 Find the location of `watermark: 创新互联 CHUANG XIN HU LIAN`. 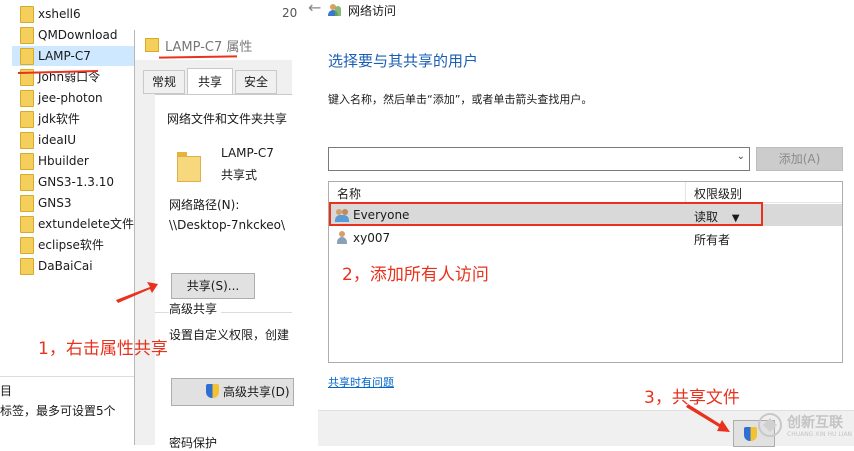

watermark: 创新互联 CHUANG XIN HU LIAN is located at coordinates (805, 426).